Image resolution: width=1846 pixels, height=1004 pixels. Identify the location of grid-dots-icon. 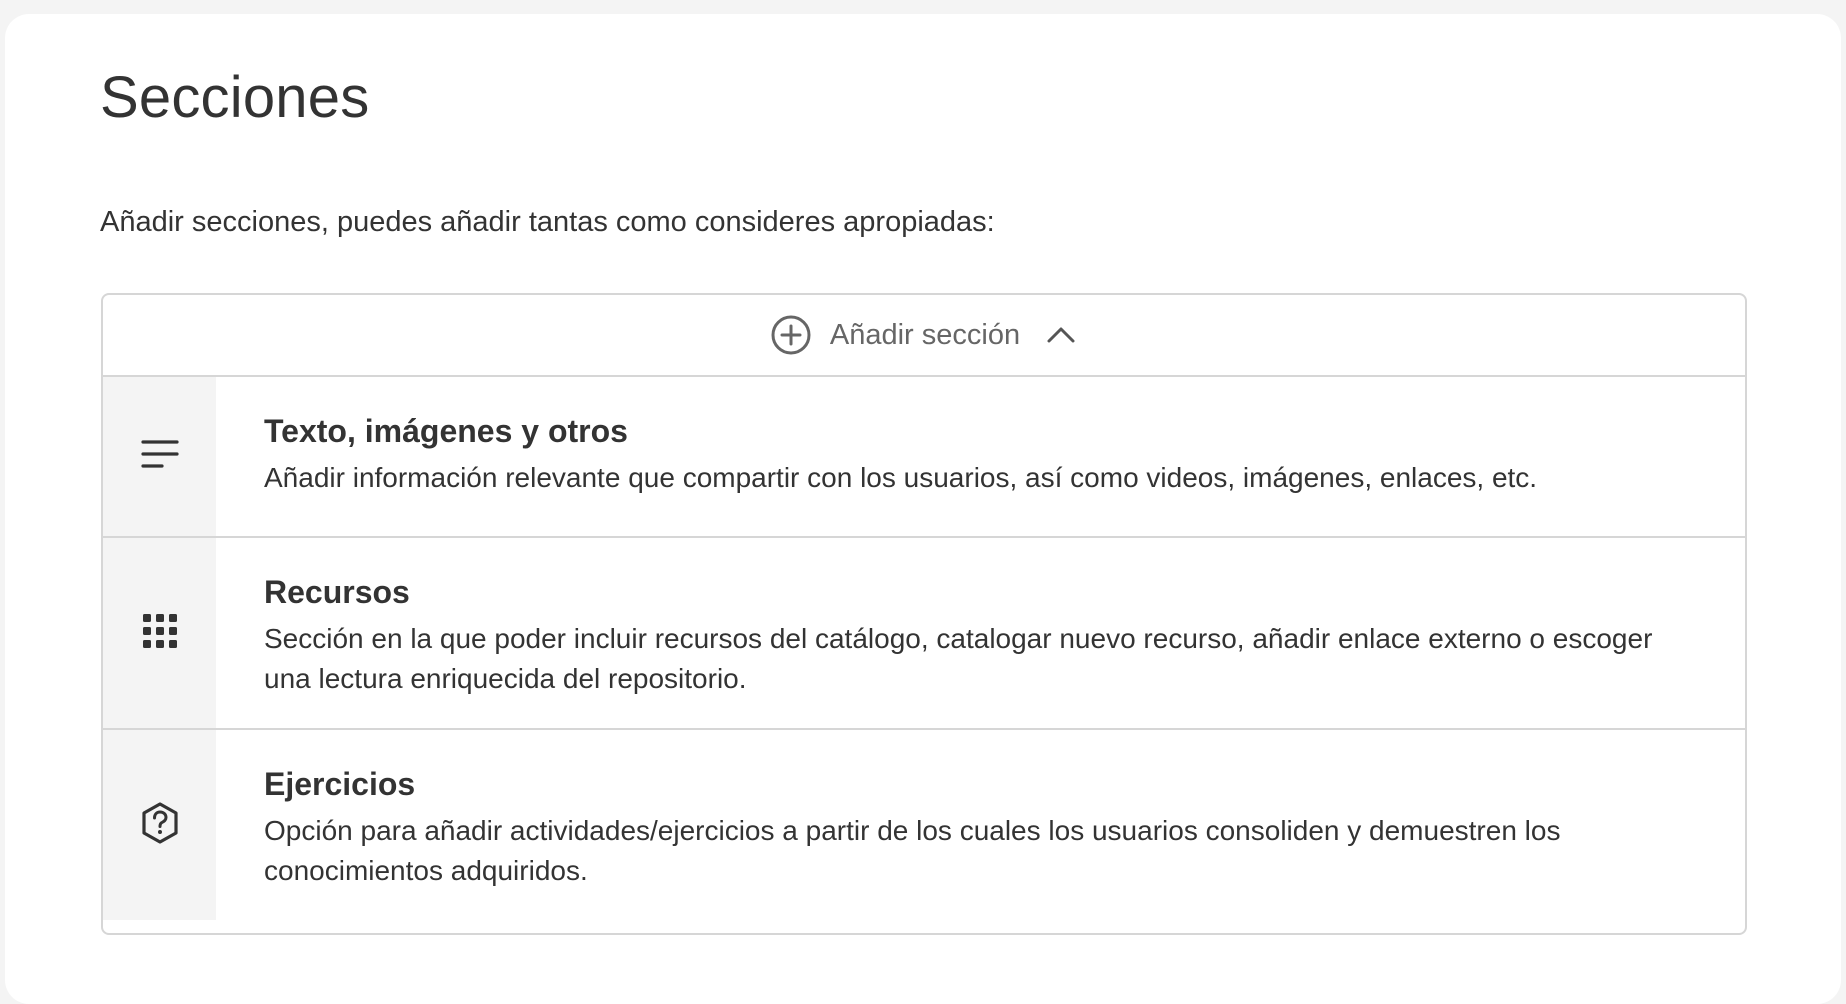
(160, 633).